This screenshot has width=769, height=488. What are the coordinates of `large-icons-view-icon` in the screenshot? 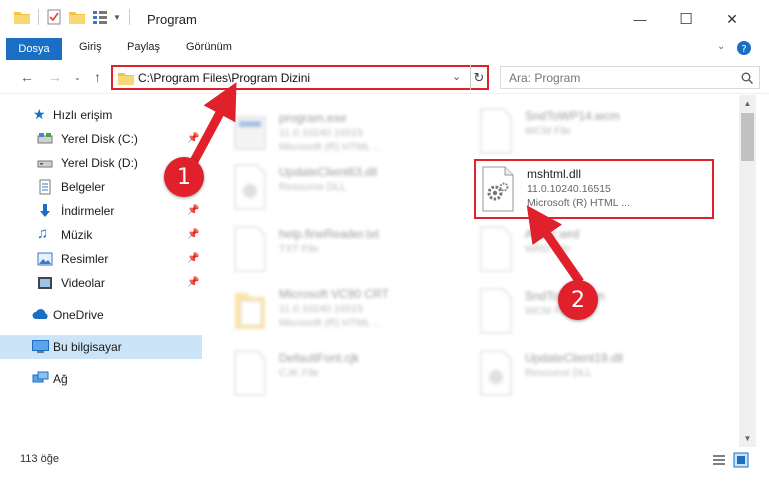 It's located at (741, 460).